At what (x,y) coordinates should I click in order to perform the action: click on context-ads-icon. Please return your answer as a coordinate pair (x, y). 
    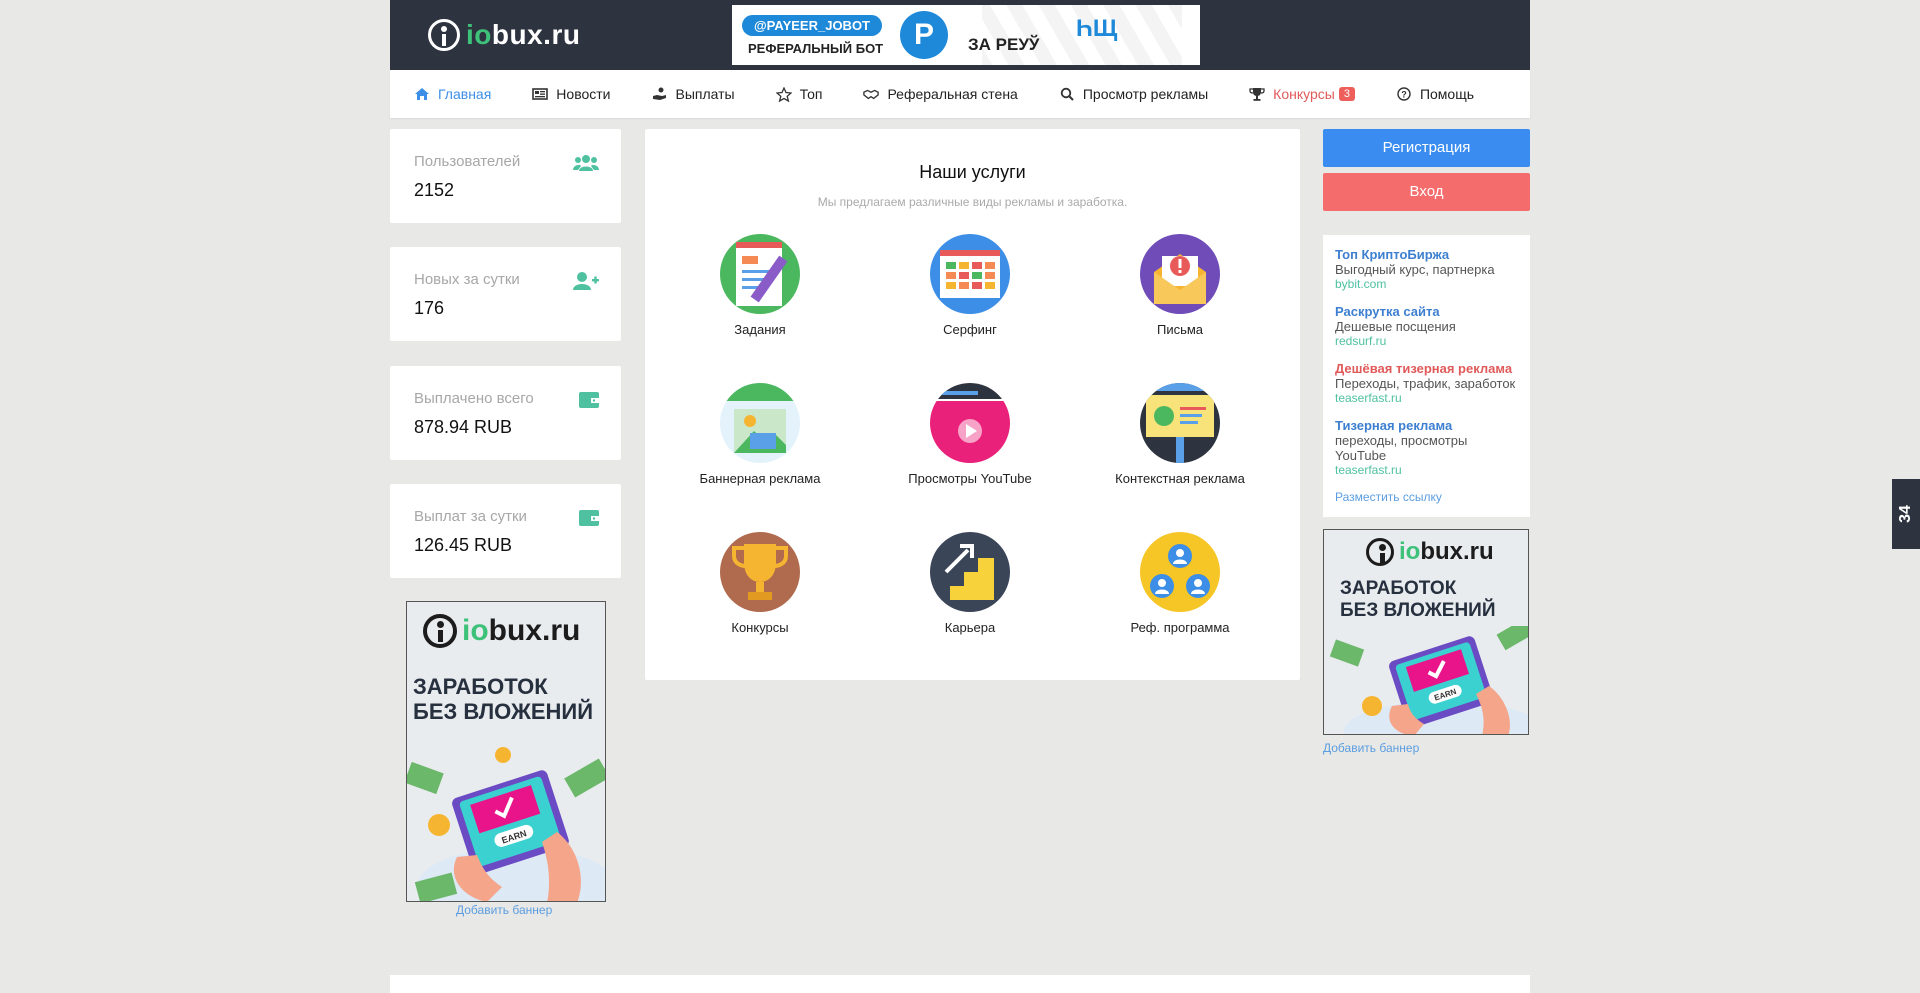
    Looking at the image, I should click on (1180, 423).